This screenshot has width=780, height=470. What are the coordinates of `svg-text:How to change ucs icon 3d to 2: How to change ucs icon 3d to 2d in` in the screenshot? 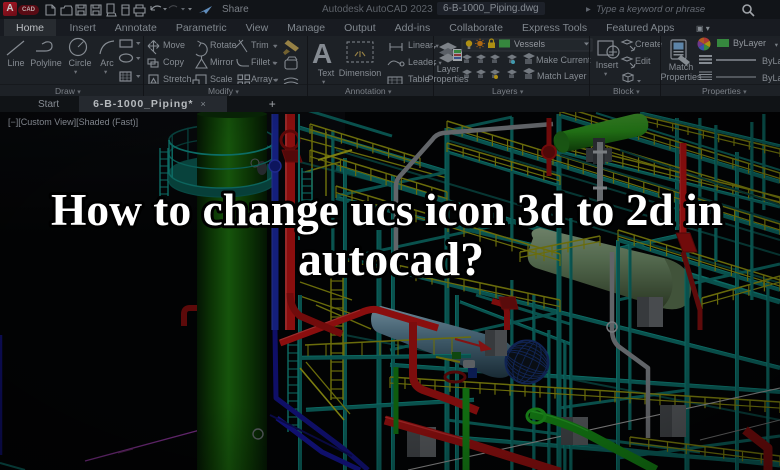 It's located at (387, 210).